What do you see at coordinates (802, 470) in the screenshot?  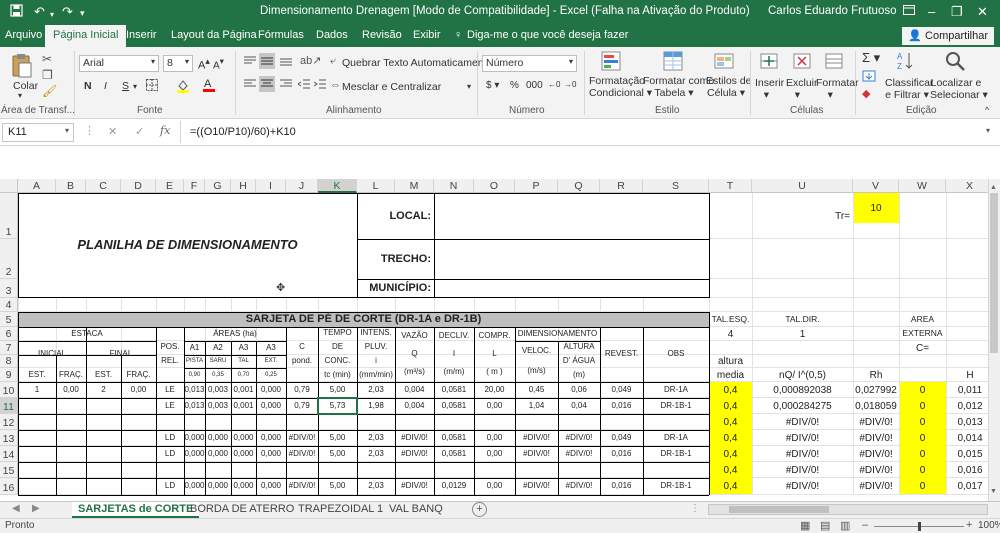 I see `cell-u15: #DIV/0!` at bounding box center [802, 470].